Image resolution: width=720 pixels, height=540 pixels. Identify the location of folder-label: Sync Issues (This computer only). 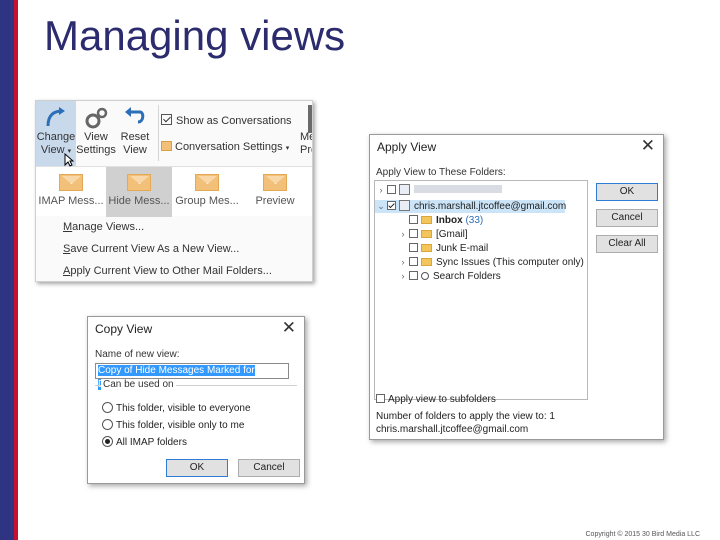
(510, 262).